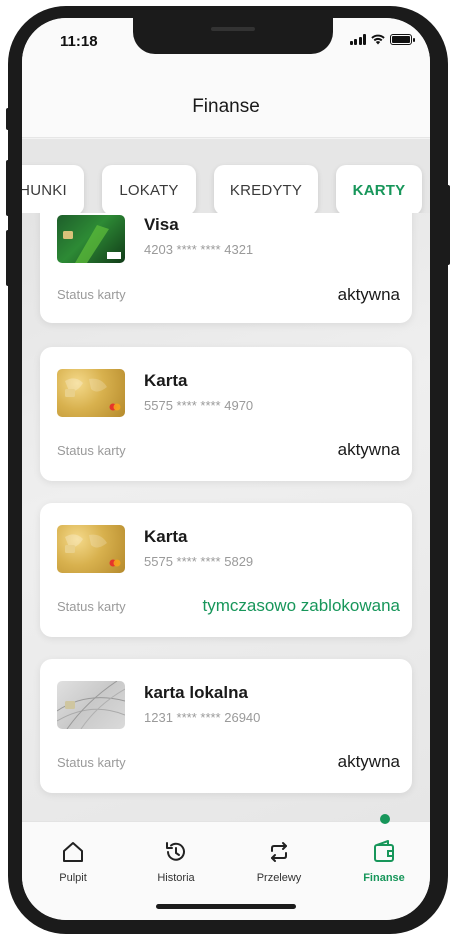 Image resolution: width=454 pixels, height=939 pixels. What do you see at coordinates (357, 39) in the screenshot?
I see `signal-icon` at bounding box center [357, 39].